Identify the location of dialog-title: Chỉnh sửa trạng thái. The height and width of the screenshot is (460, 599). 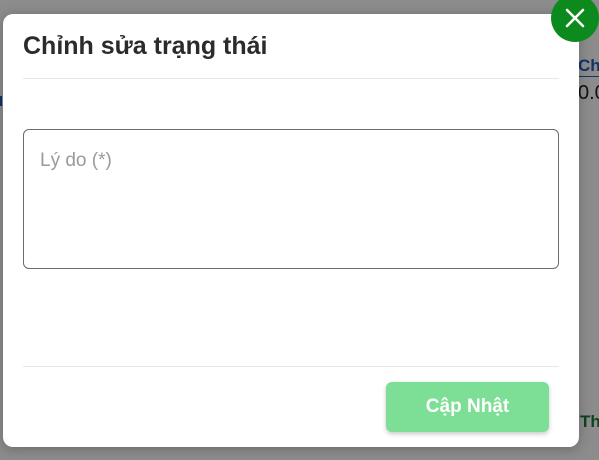
(145, 46).